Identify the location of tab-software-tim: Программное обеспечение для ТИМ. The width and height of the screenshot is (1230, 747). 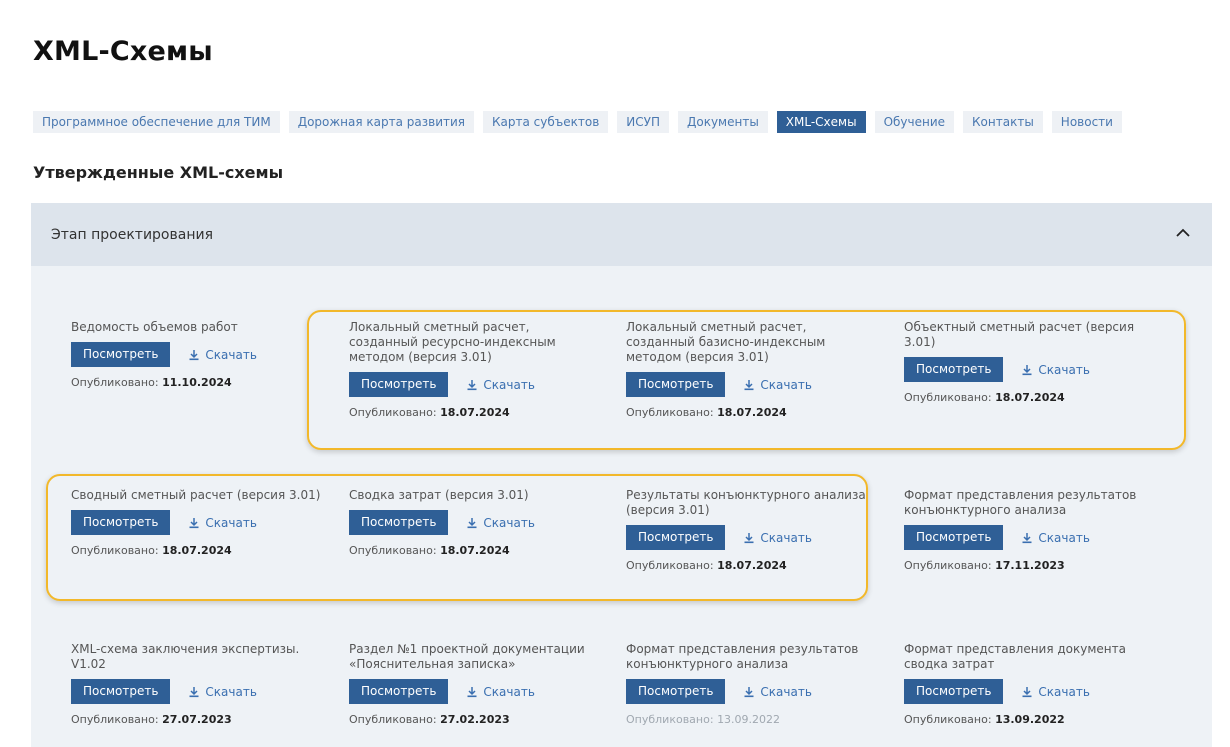
(156, 122).